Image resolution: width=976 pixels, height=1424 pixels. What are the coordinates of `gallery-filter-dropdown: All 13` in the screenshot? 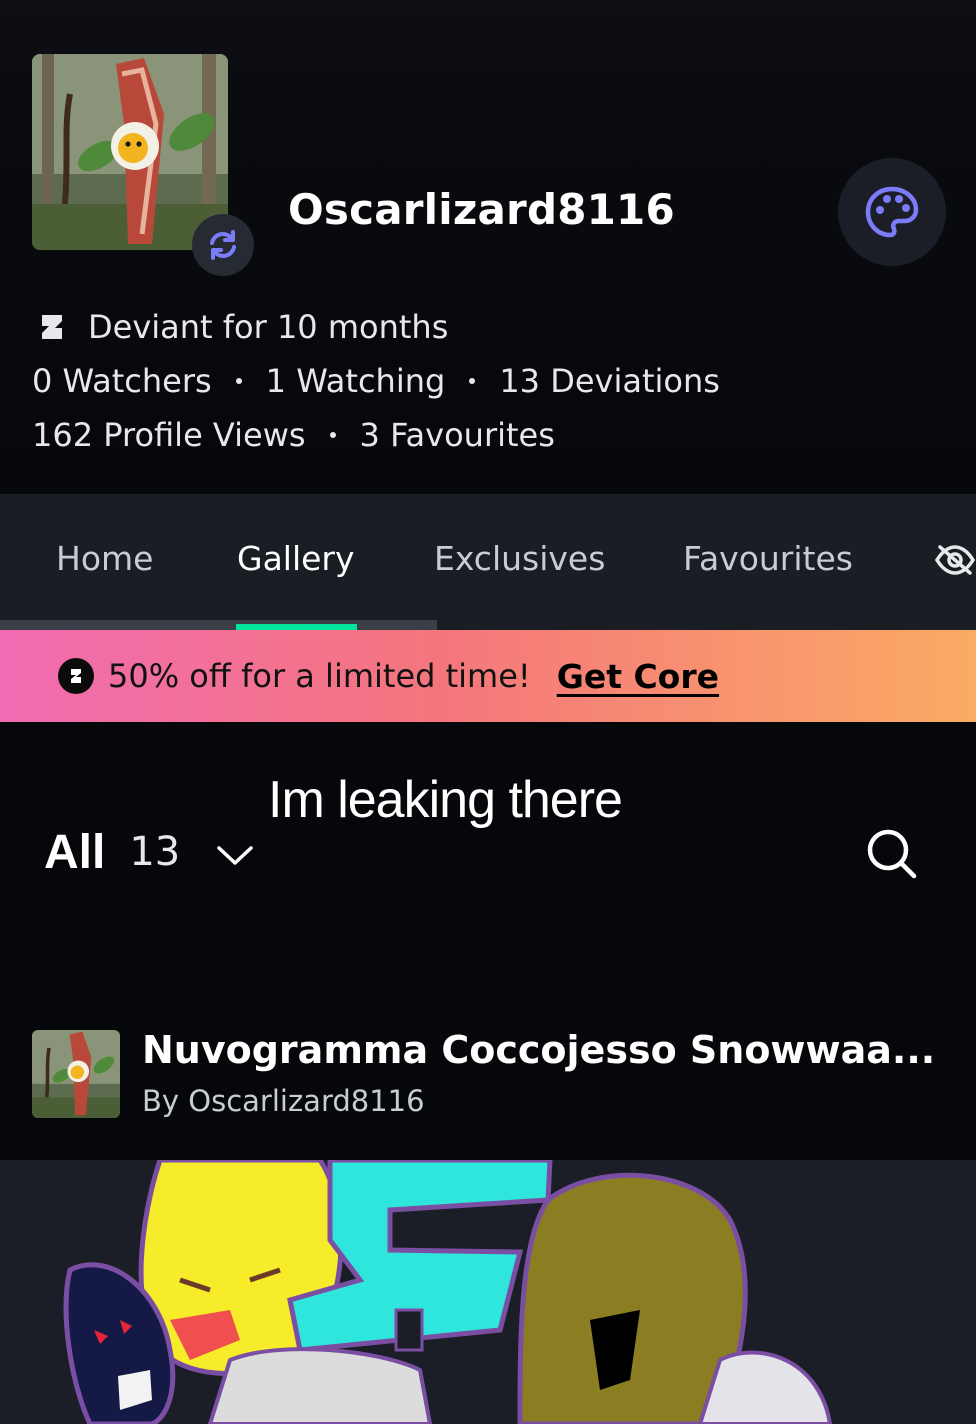 It's located at (149, 852).